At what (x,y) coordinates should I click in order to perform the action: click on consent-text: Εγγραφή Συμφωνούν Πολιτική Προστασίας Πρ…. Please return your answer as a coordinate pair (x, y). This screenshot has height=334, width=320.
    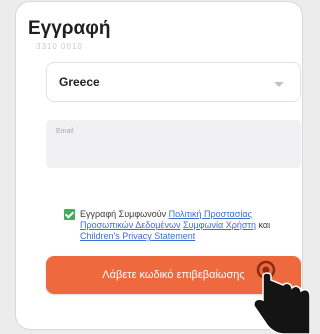
    Looking at the image, I should click on (178, 225).